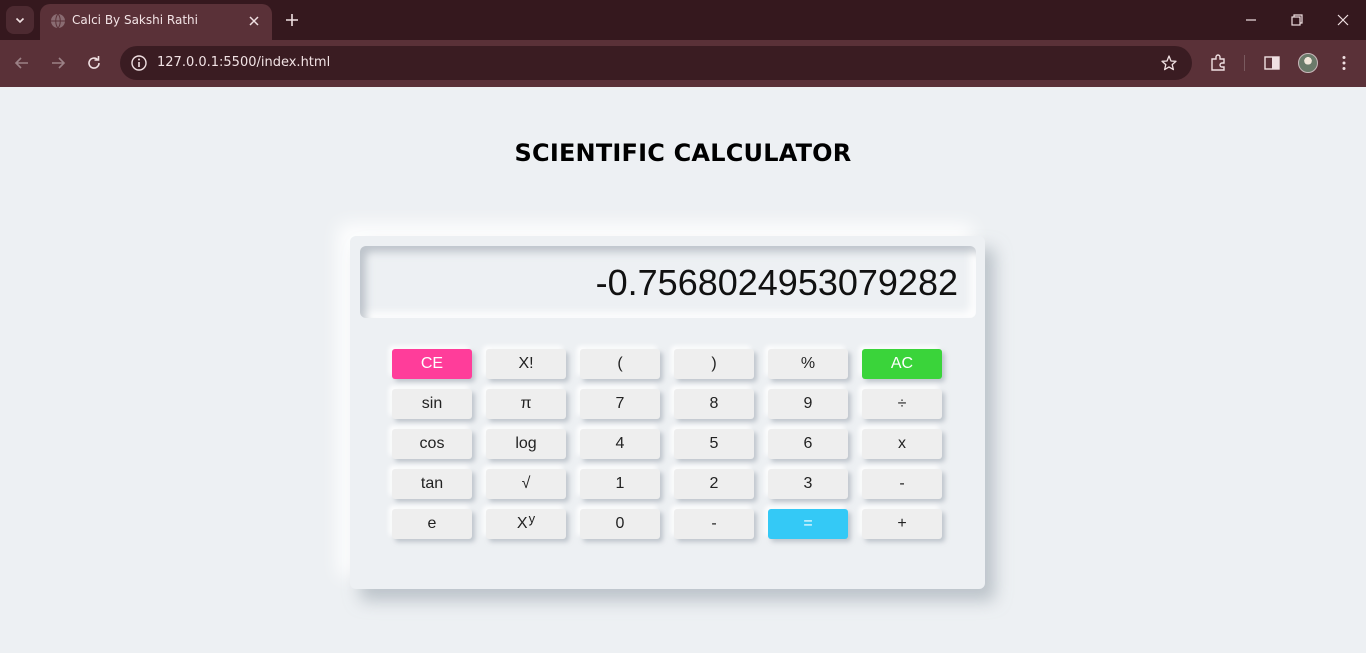 This screenshot has height=653, width=1366. What do you see at coordinates (292, 20) in the screenshot?
I see `new-tab-icon` at bounding box center [292, 20].